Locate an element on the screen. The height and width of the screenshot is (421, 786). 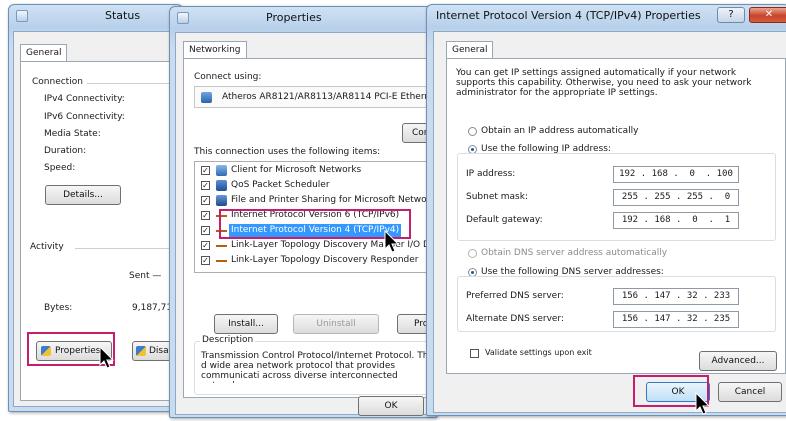
bytes-label: Bytes: is located at coordinates (58, 308).